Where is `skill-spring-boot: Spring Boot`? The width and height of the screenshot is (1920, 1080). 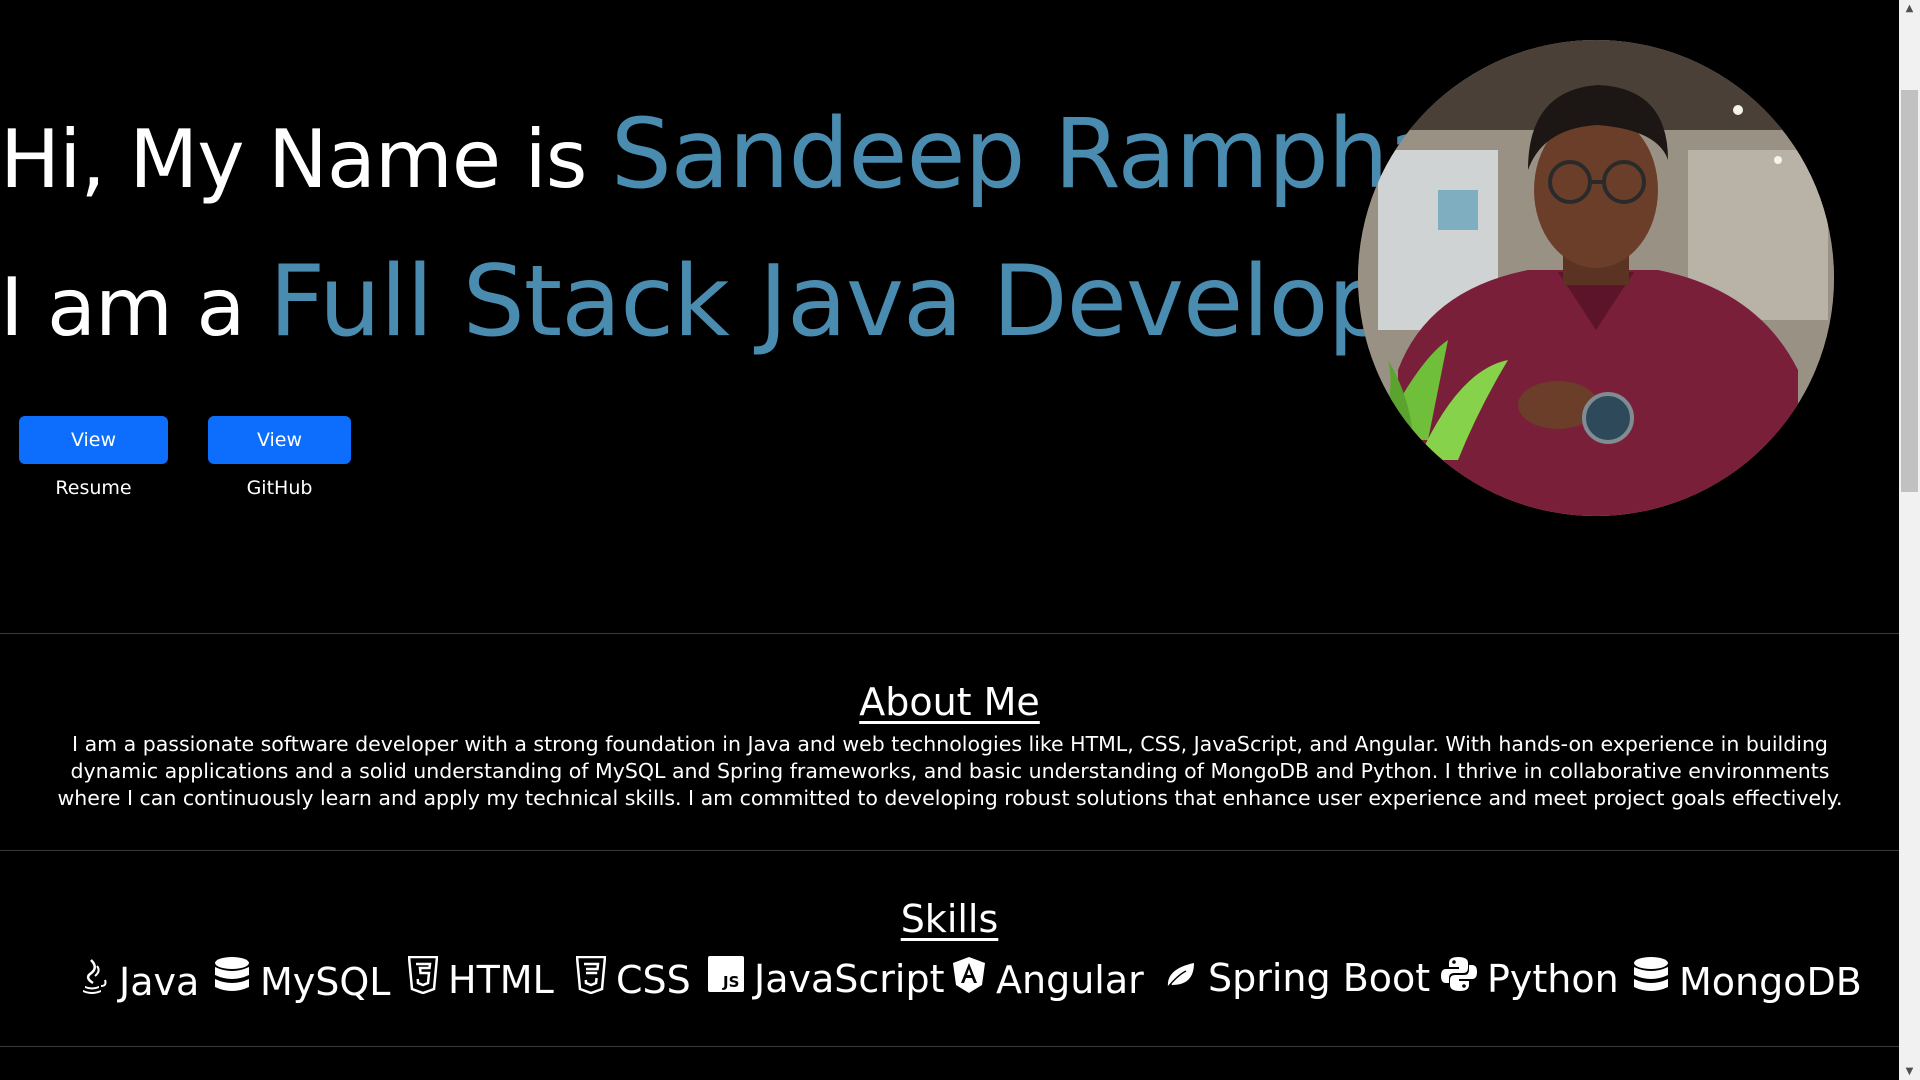 skill-spring-boot: Spring Boot is located at coordinates (1297, 978).